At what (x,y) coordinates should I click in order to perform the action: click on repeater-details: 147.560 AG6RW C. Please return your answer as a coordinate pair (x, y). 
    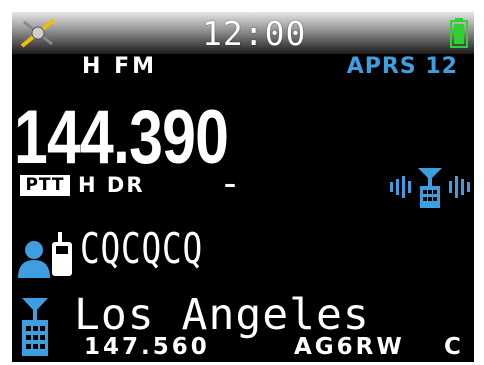
    Looking at the image, I should click on (274, 348).